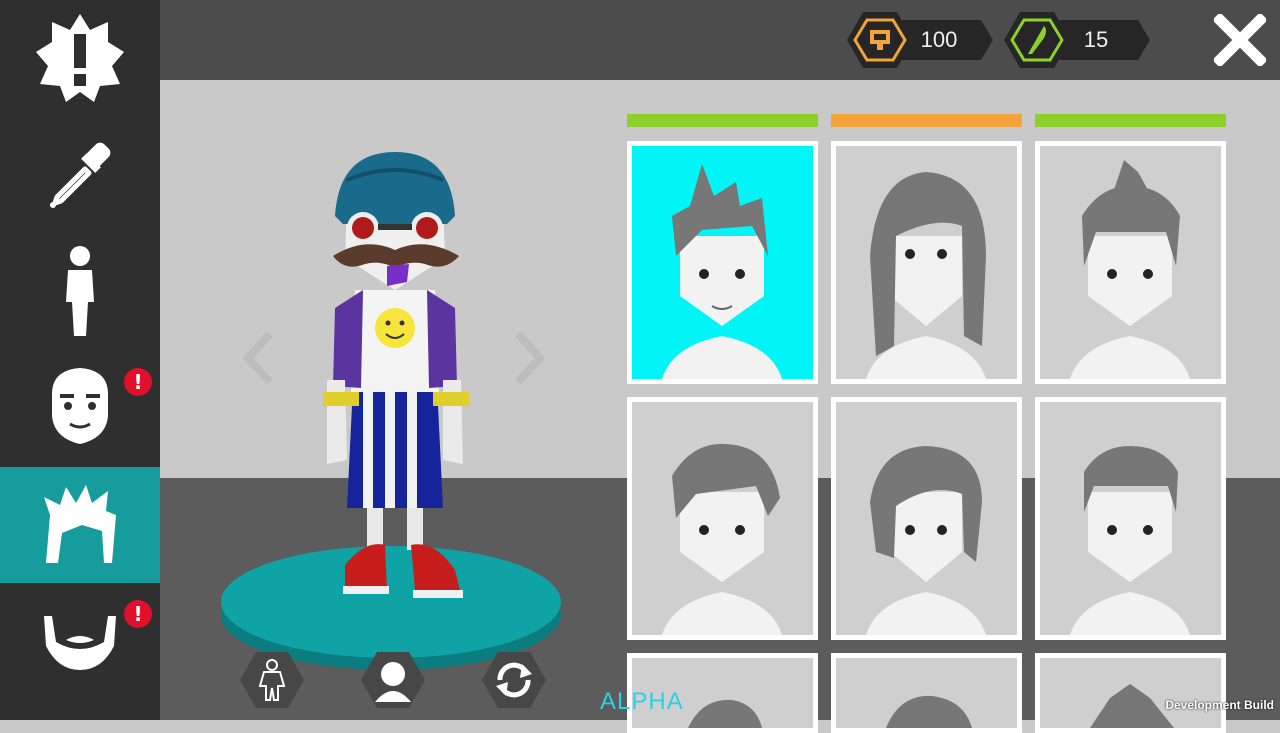 The height and width of the screenshot is (733, 1280). I want to click on rotate-icon, so click(514, 680).